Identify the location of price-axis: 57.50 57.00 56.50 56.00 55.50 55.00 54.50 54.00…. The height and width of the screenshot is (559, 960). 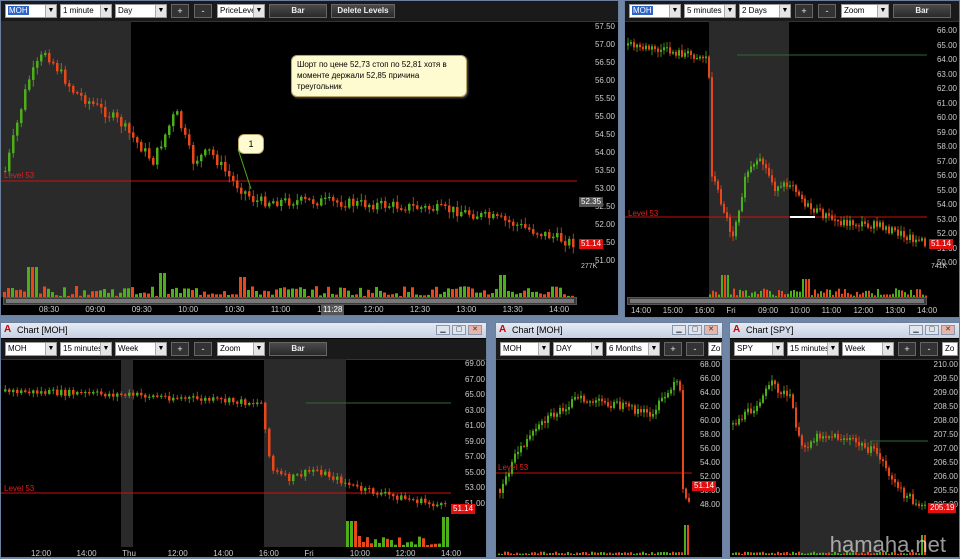
(597, 146).